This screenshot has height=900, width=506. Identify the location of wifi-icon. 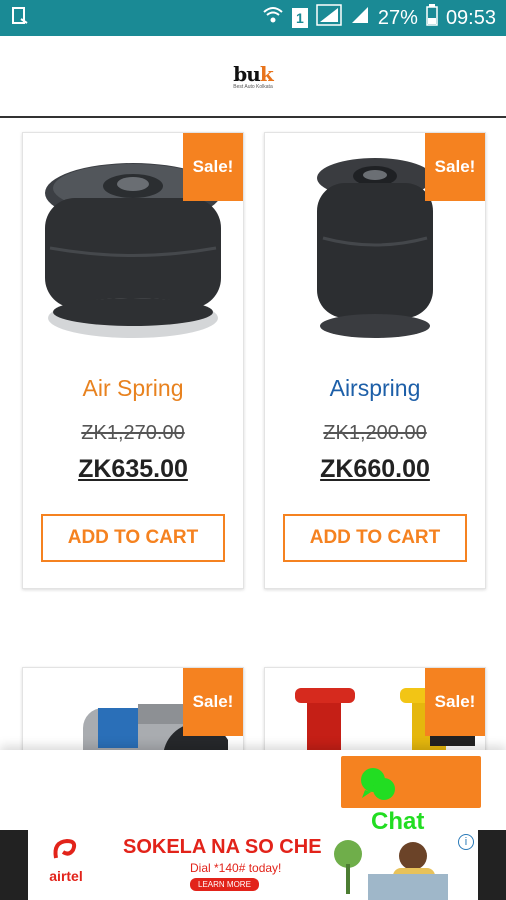
(273, 18).